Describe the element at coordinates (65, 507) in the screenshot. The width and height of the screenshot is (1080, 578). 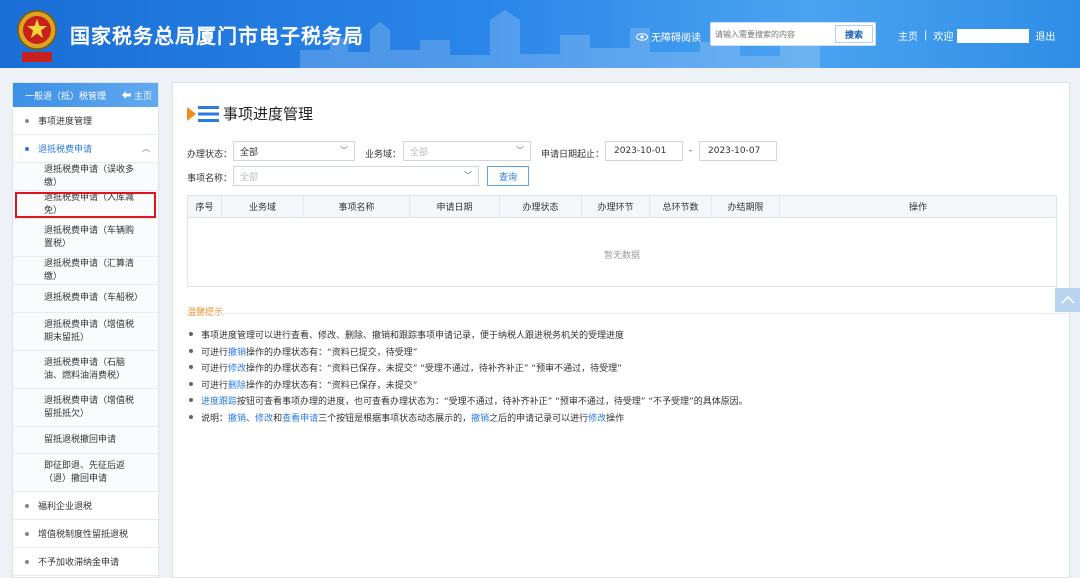
I see `sidebar-item-label: 福利企业退税` at that location.